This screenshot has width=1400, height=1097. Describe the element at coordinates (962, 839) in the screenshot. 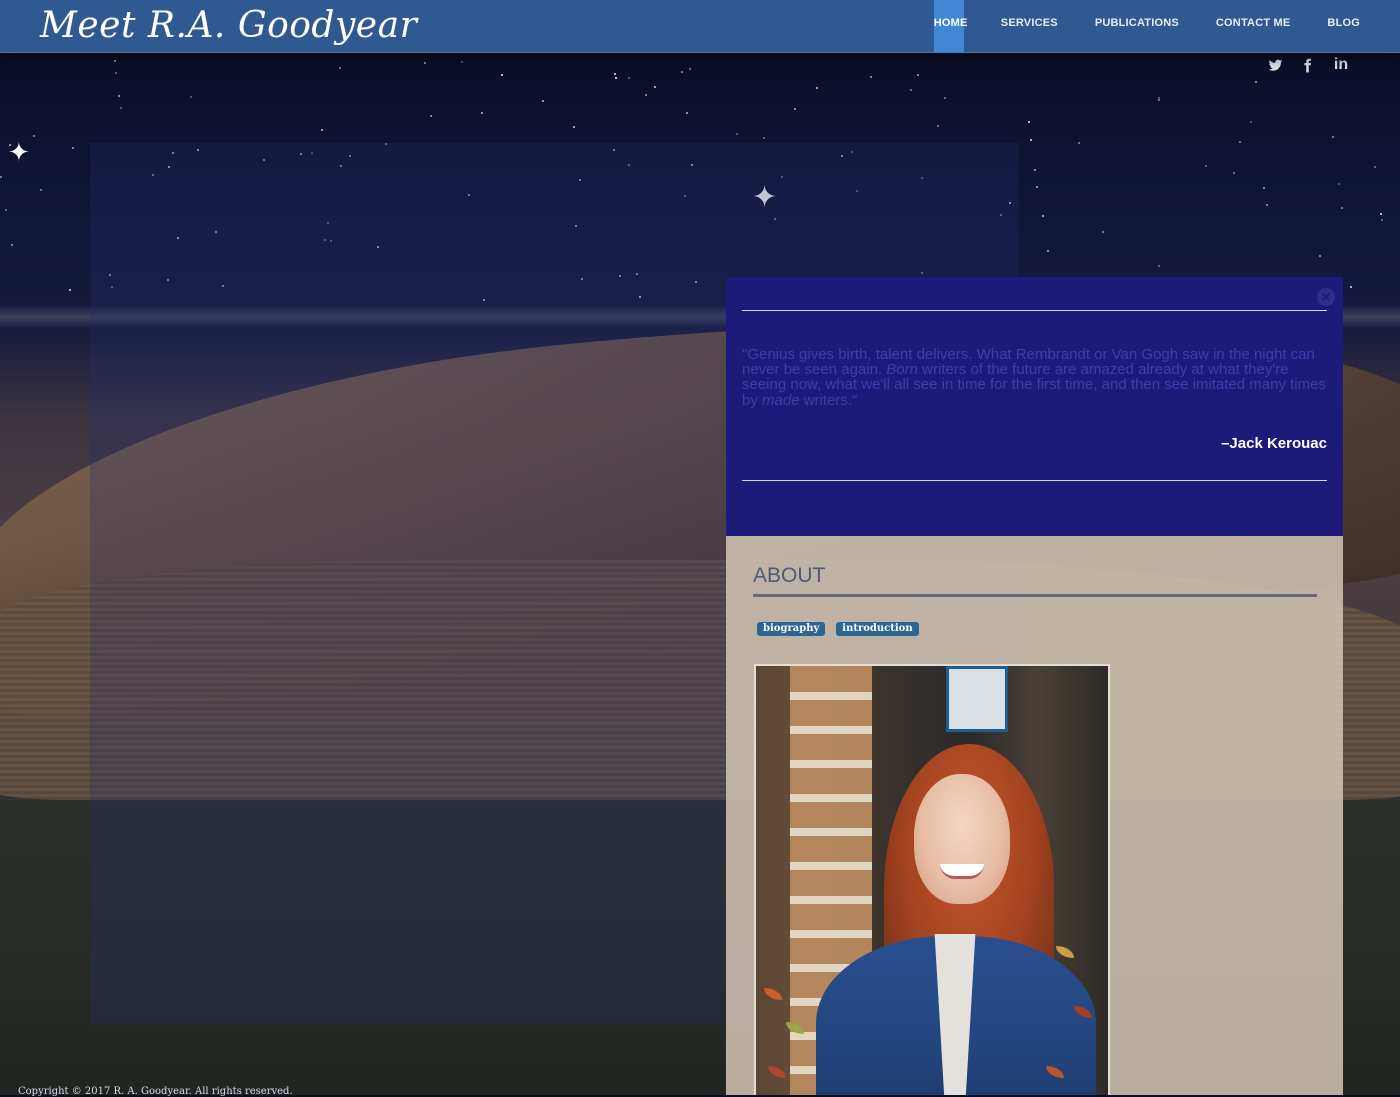

I see `photo-face` at that location.